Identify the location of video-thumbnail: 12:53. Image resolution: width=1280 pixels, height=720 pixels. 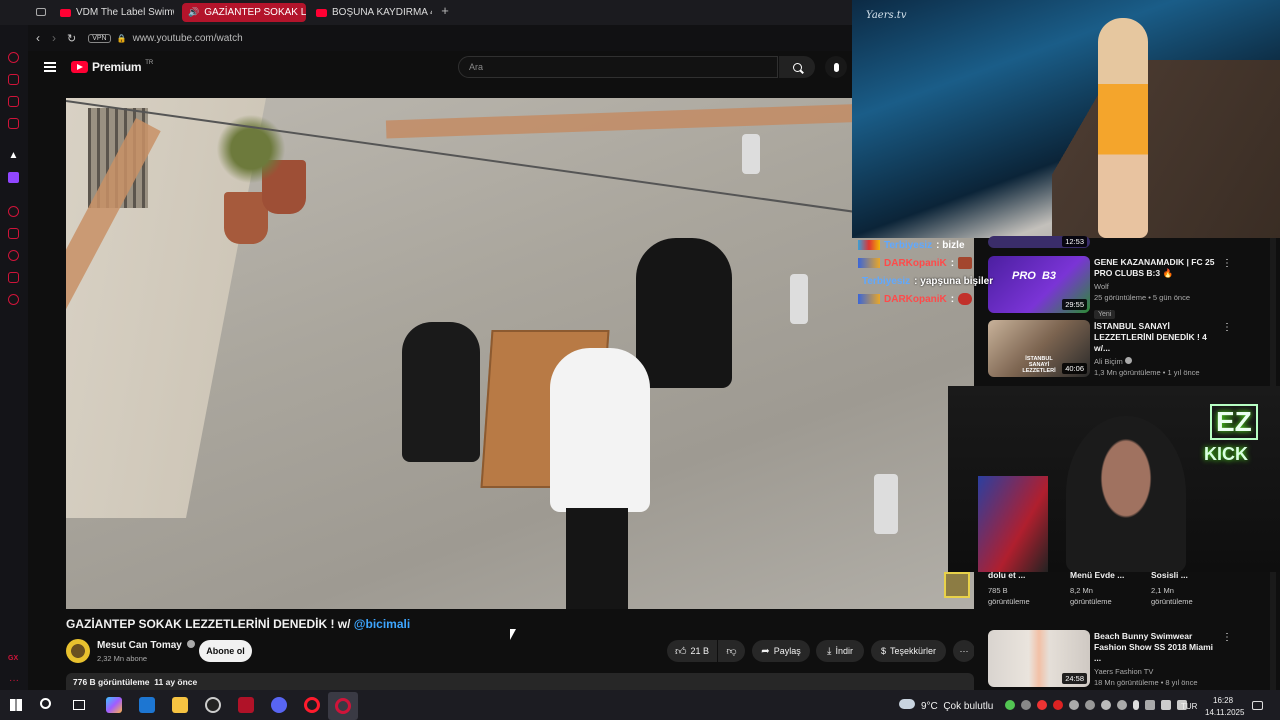
(1039, 242).